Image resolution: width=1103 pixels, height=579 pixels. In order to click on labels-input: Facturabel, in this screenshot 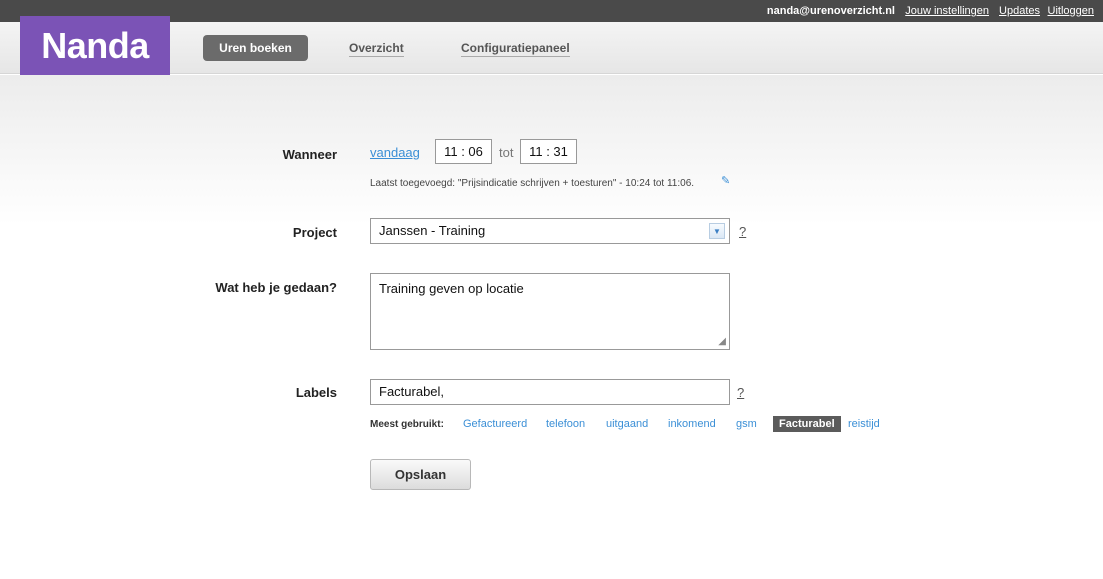, I will do `click(550, 392)`.